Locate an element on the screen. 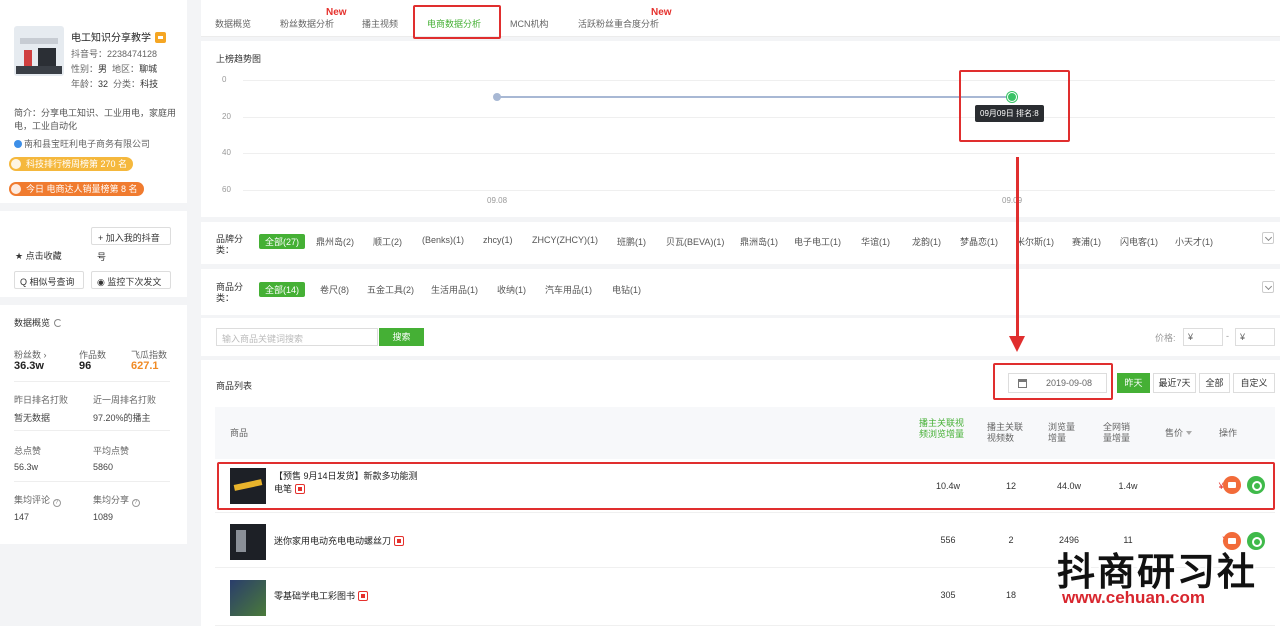 The height and width of the screenshot is (626, 1280). product-expand-icon is located at coordinates (1268, 287).